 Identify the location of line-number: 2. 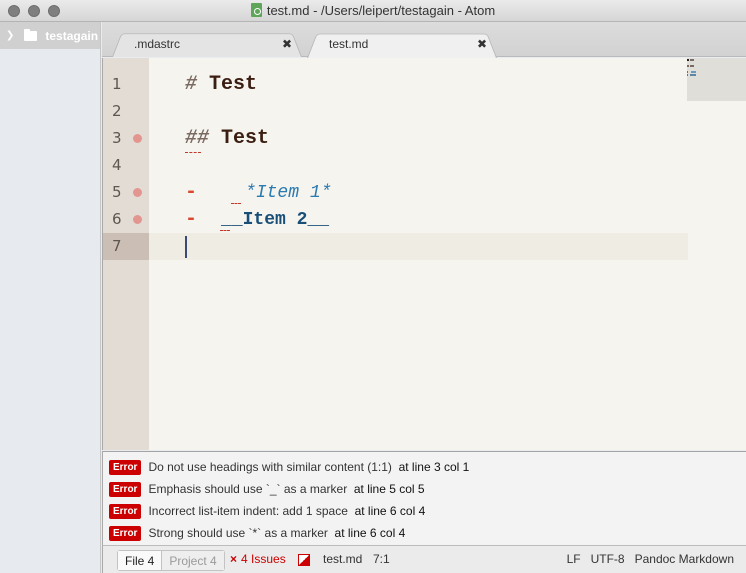
(117, 111).